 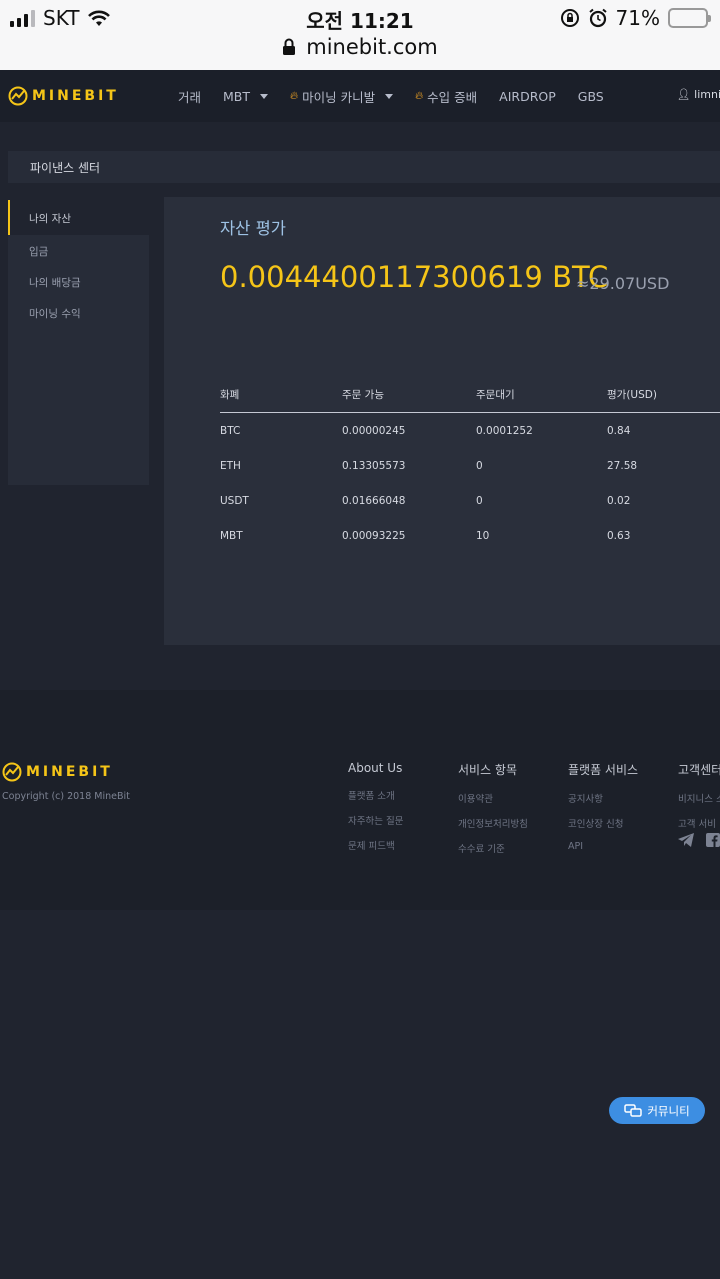 I want to click on breadcrumb: 파이낸스 센터, so click(x=364, y=167).